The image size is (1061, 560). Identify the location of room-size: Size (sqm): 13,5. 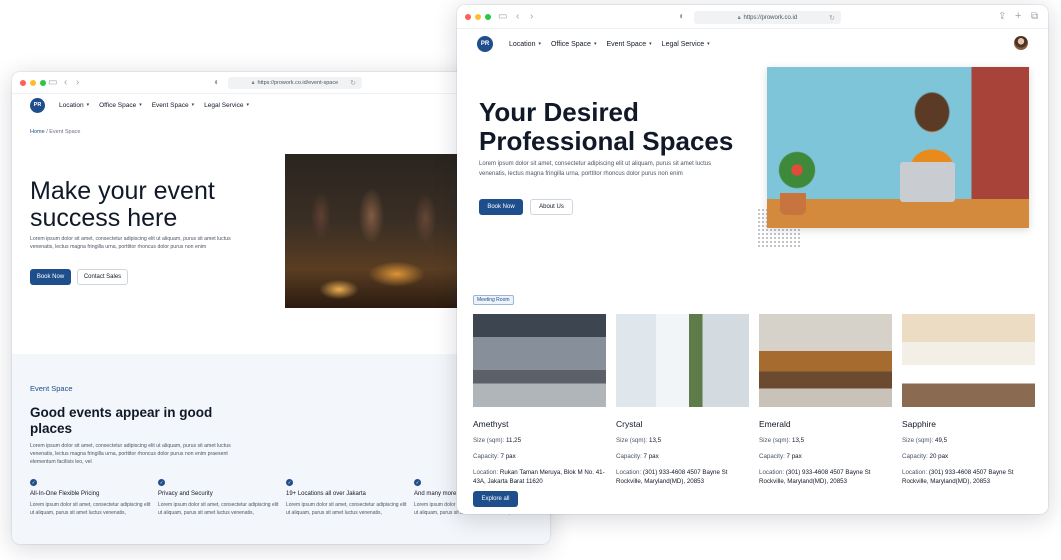
(682, 440).